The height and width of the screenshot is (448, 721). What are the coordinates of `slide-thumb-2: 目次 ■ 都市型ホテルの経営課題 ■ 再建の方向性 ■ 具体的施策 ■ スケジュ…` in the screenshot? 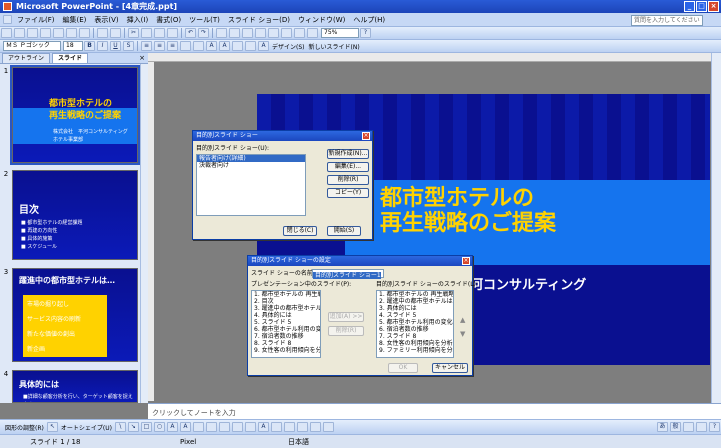 It's located at (75, 215).